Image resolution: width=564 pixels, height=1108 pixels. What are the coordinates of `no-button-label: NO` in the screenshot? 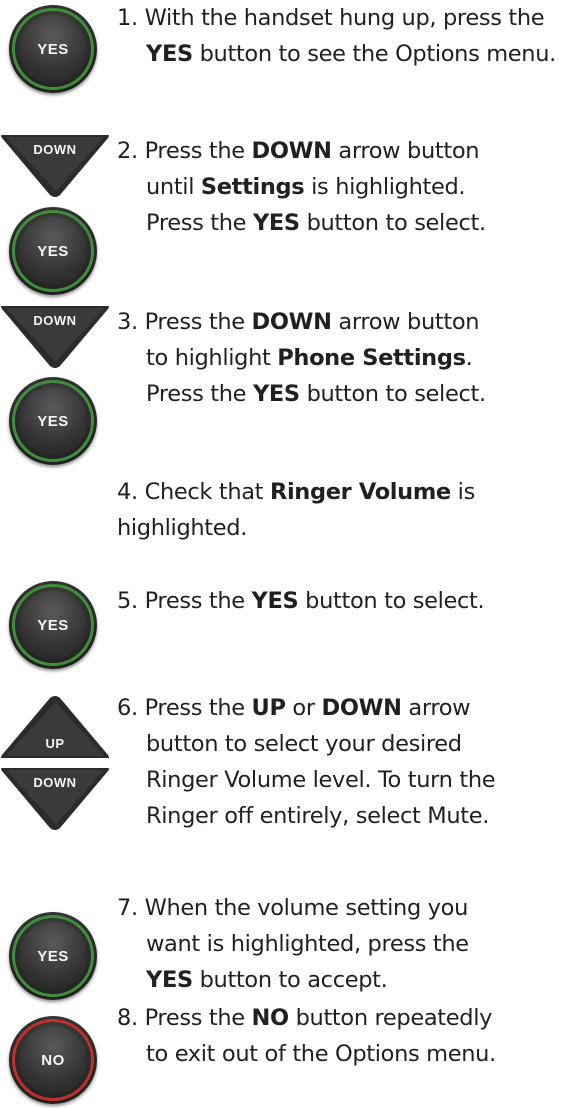 It's located at (53, 1060).